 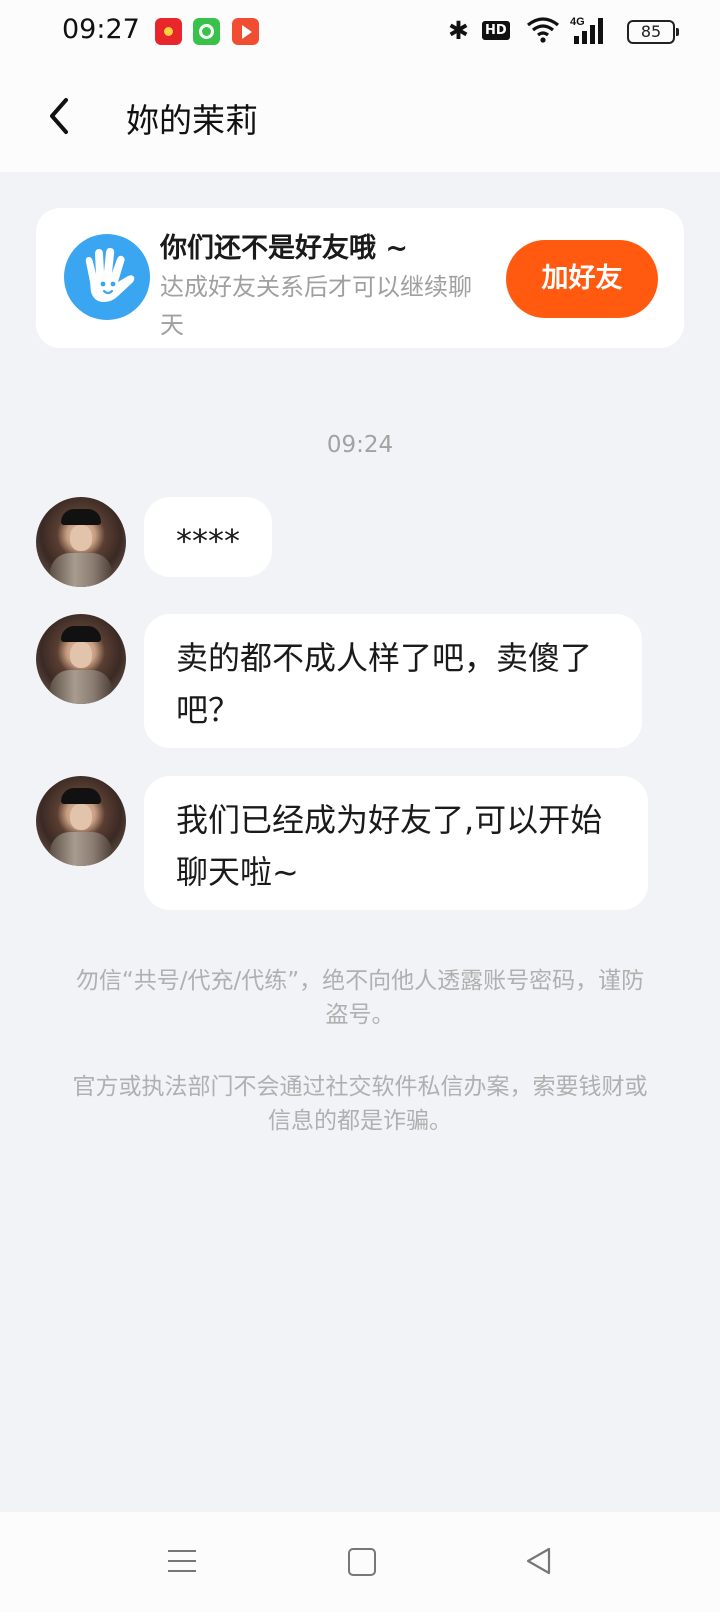 I want to click on menu-icon, so click(x=182, y=1561).